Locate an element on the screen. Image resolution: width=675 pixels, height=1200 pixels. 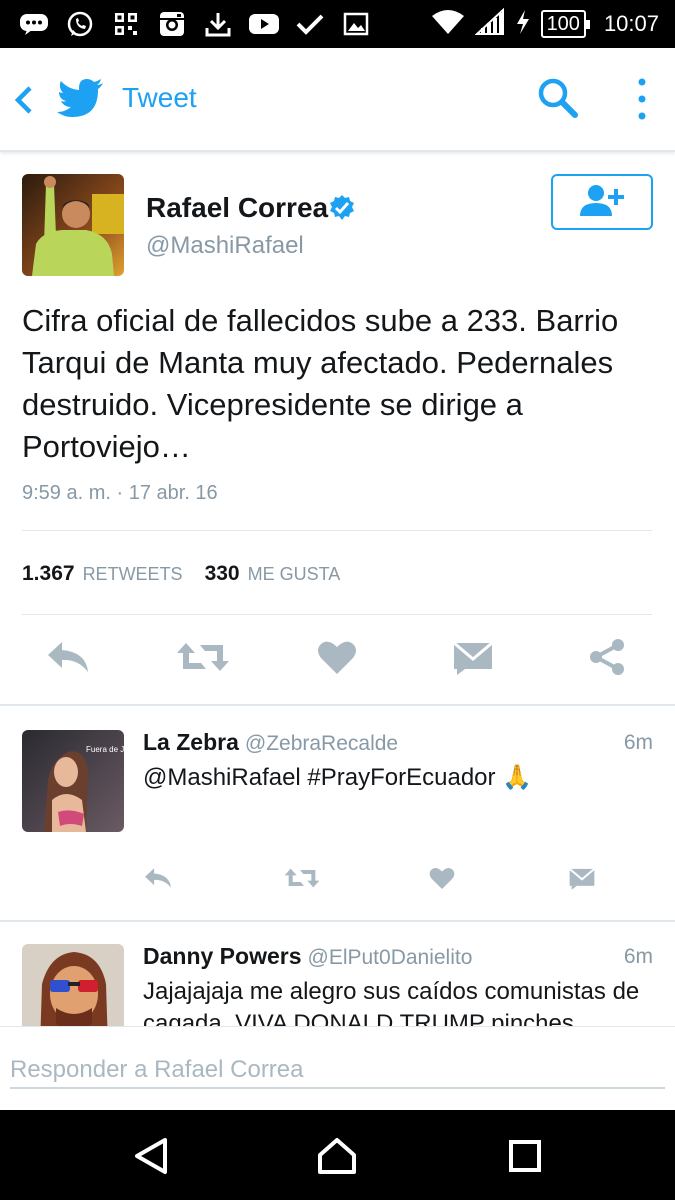
share-icon is located at coordinates (607, 657).